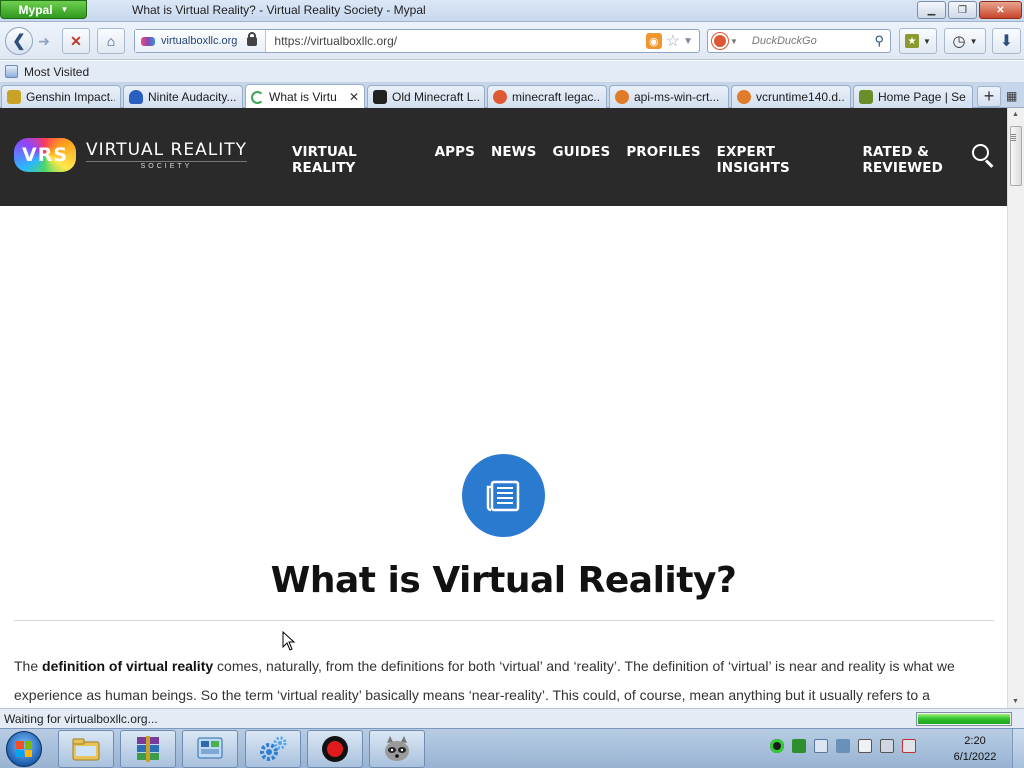  I want to click on scrollbar-thumb, so click(1016, 156).